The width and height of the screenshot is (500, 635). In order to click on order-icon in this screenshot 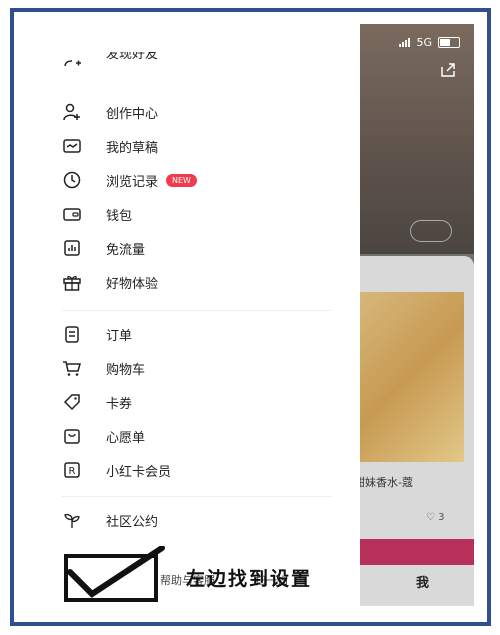, I will do `click(72, 334)`.